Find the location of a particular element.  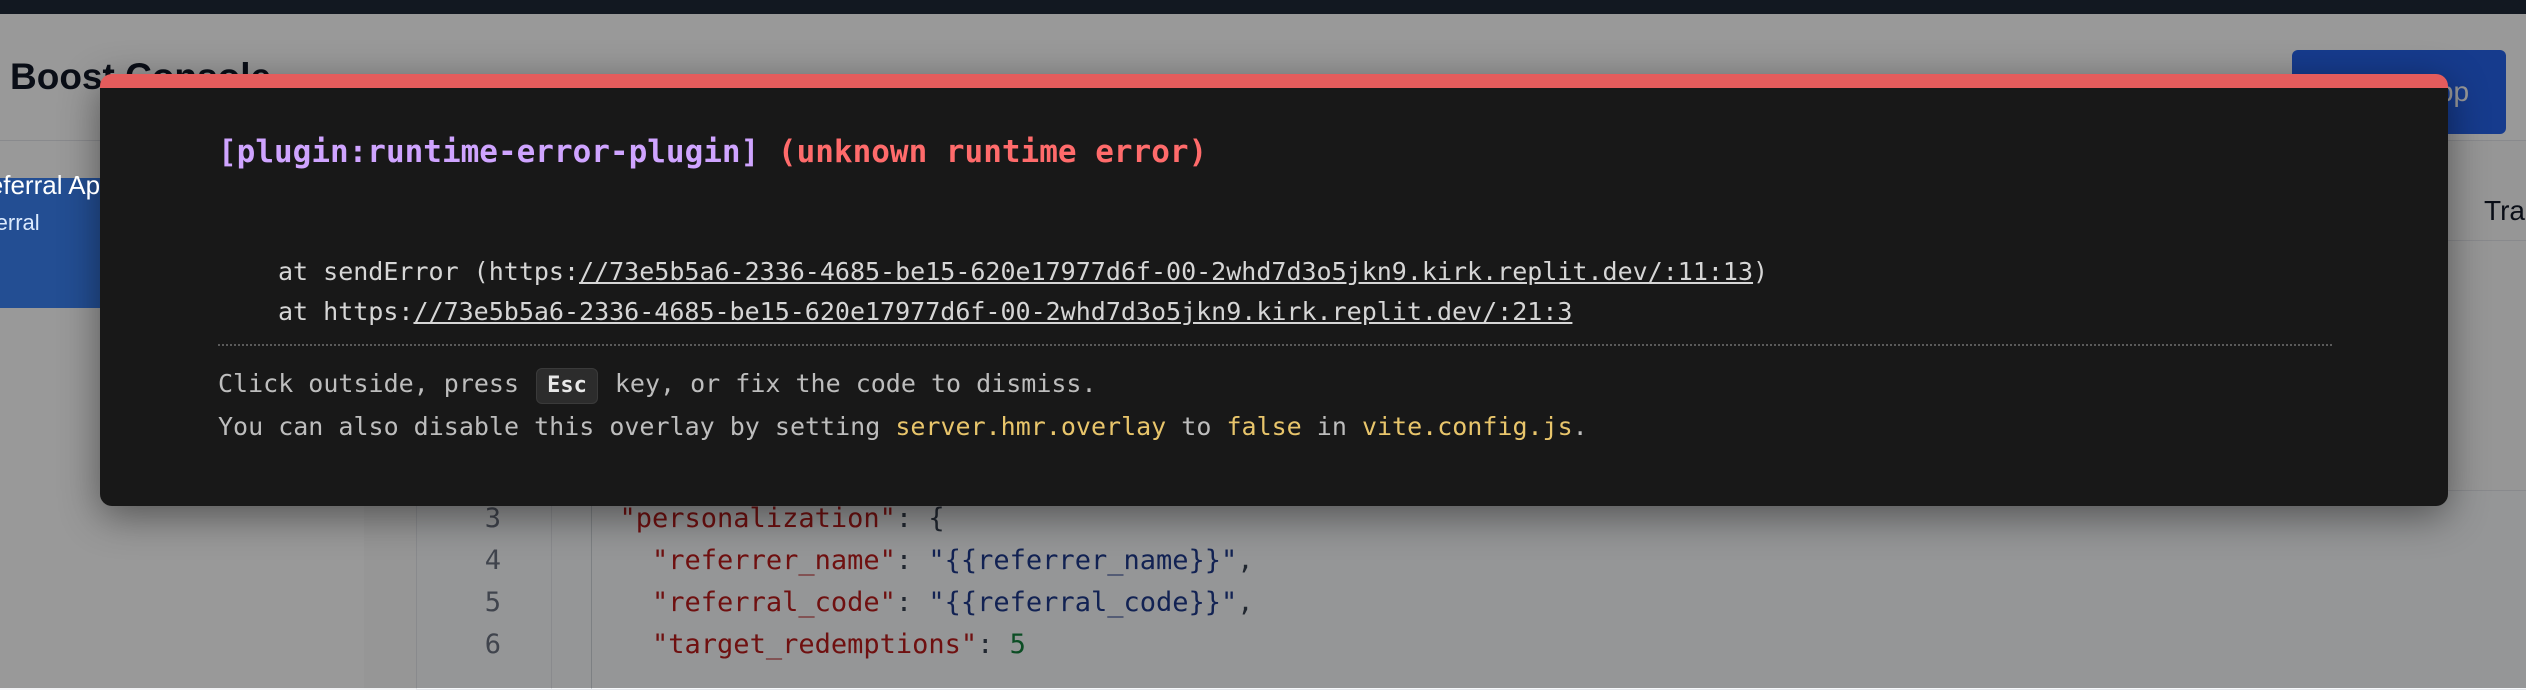

setting-value: false is located at coordinates (1264, 426).